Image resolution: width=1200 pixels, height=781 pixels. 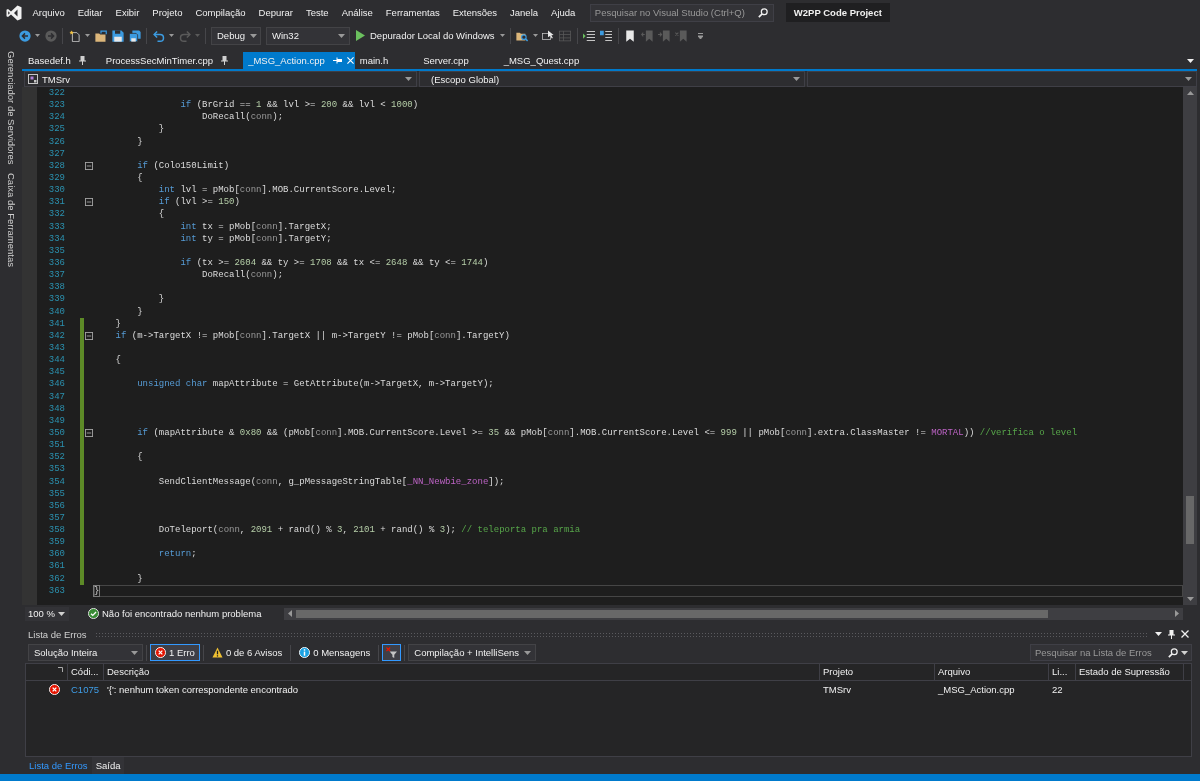 What do you see at coordinates (1111, 652) in the screenshot?
I see `search-field: Pesquisar na Lista de Erros` at bounding box center [1111, 652].